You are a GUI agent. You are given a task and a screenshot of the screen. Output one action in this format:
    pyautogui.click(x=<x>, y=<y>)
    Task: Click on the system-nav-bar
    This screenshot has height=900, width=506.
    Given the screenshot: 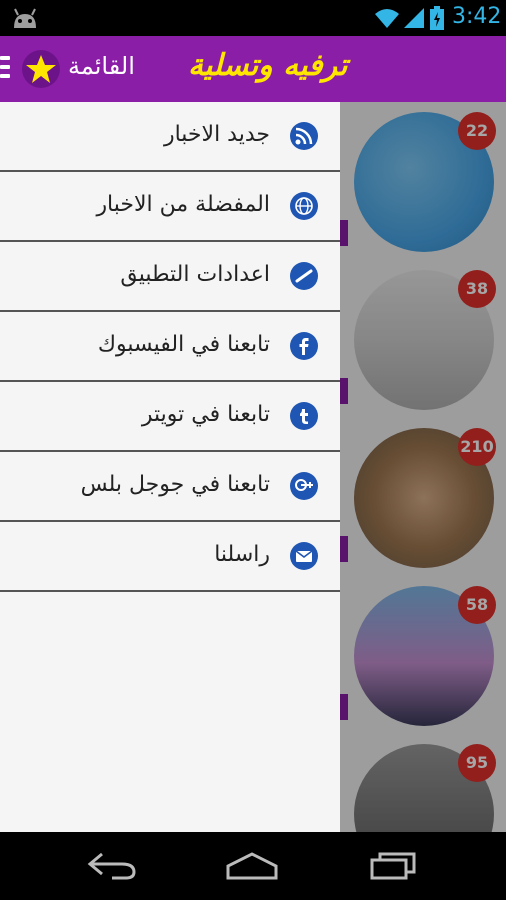 What is the action you would take?
    pyautogui.click(x=253, y=866)
    